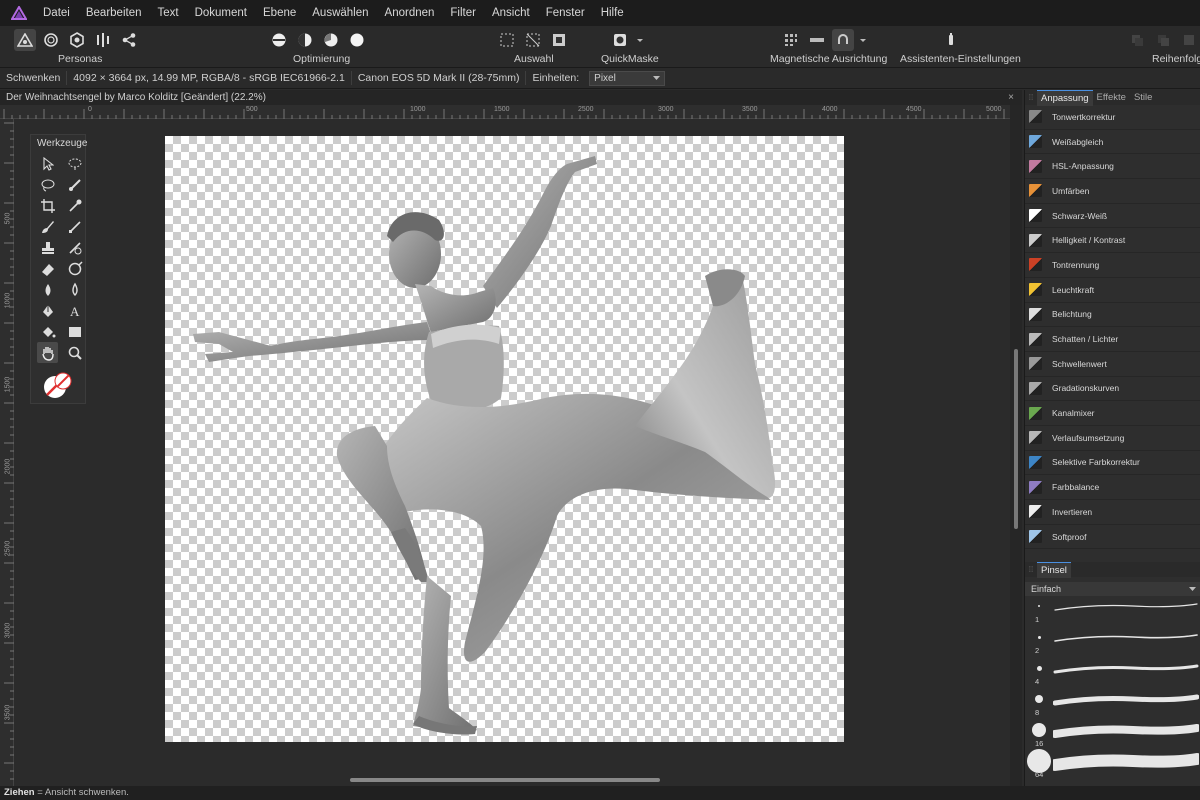 Image resolution: width=1200 pixels, height=800 pixels. Describe the element at coordinates (129, 40) in the screenshot. I see `export-persona-icon` at that location.